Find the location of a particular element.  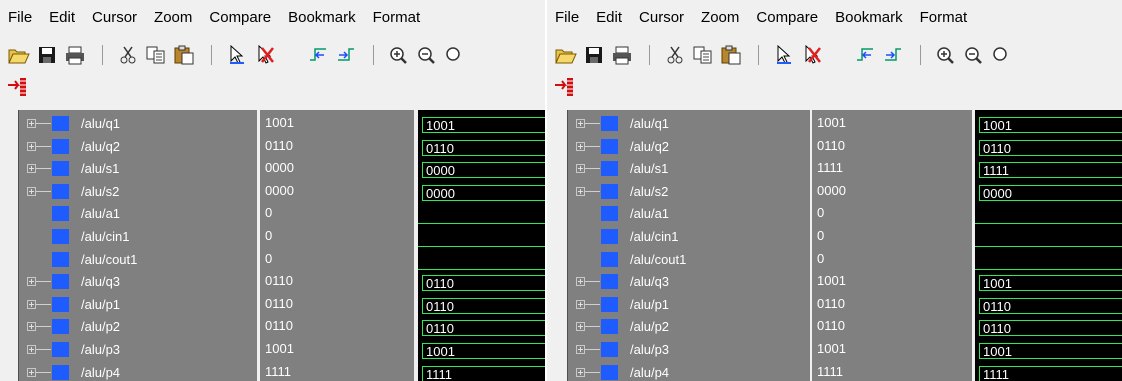

signal-value: 1001 is located at coordinates (831, 122).